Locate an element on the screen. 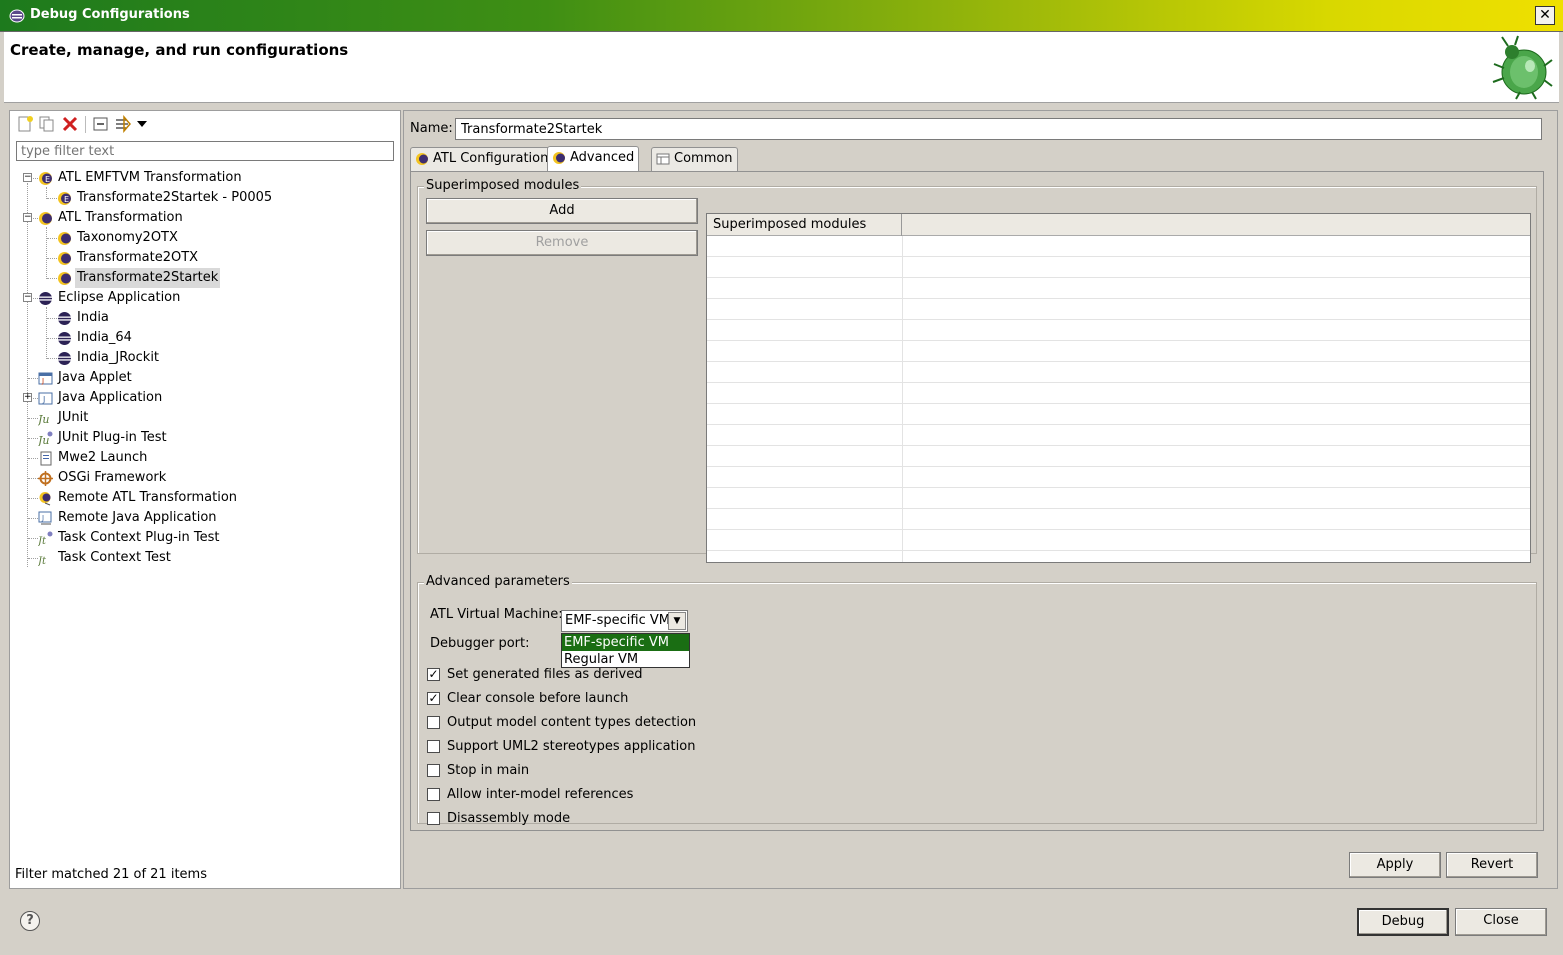  tree-item-remote-atl-transformation: Remote ATL Transformation is located at coordinates (200, 498).